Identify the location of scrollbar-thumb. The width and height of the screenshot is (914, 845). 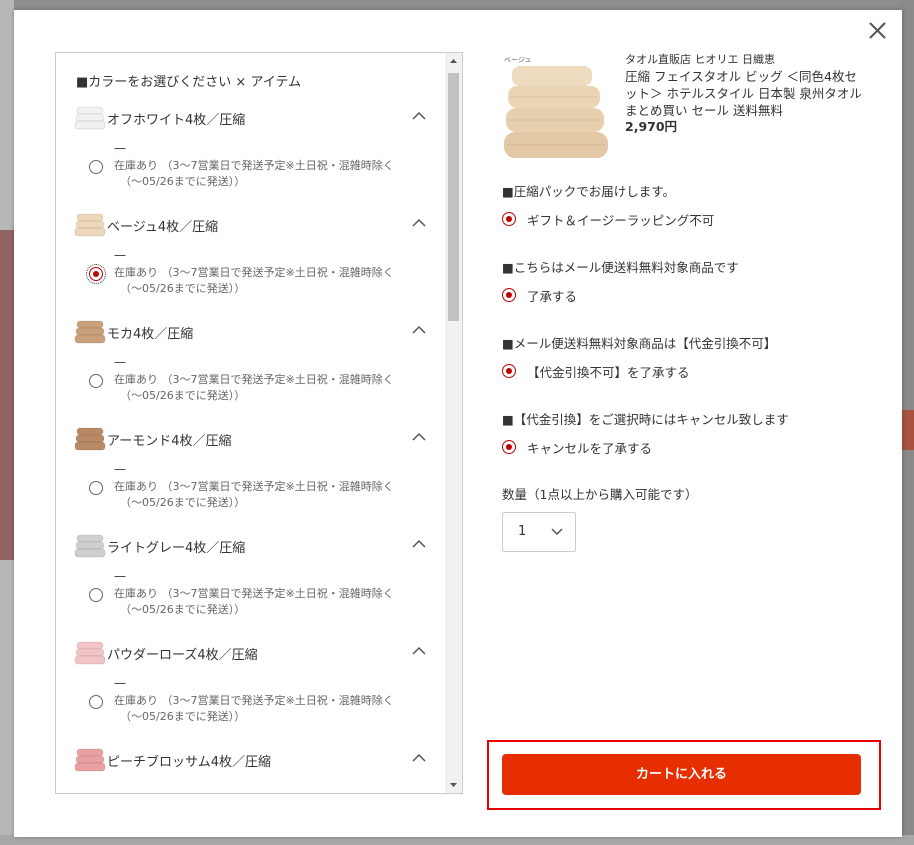
(453, 197).